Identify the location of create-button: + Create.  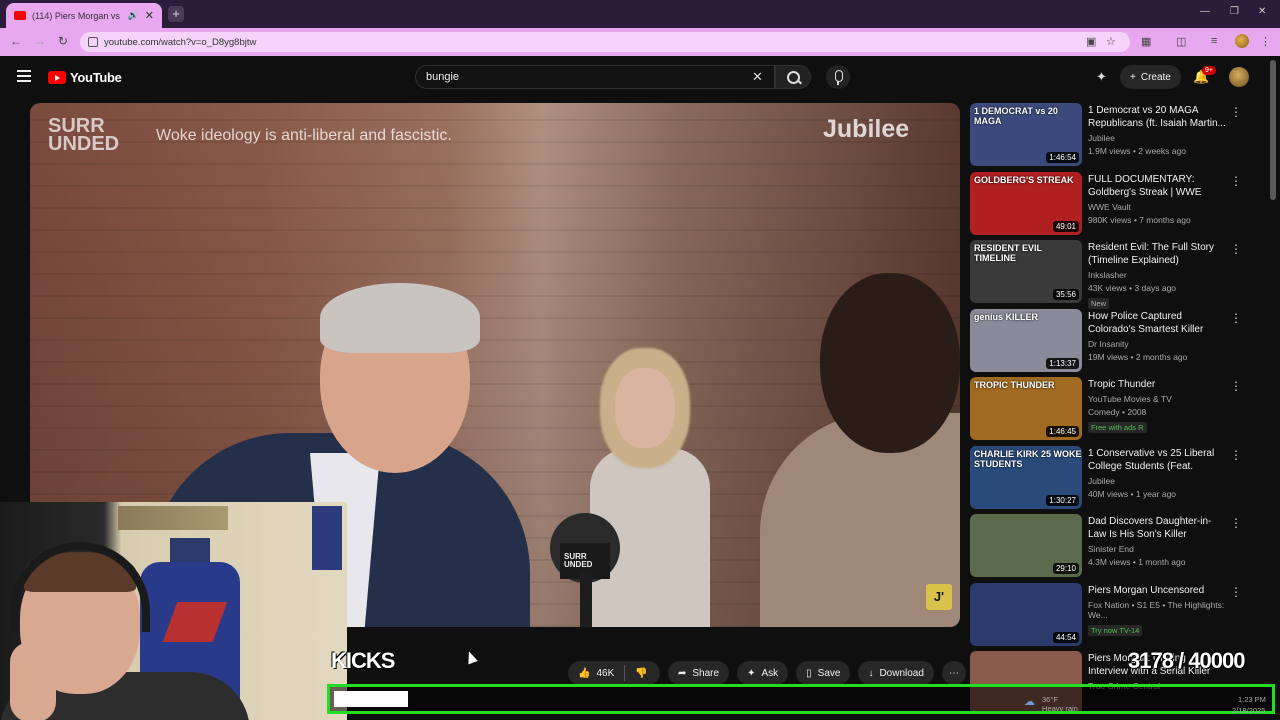
(1150, 77).